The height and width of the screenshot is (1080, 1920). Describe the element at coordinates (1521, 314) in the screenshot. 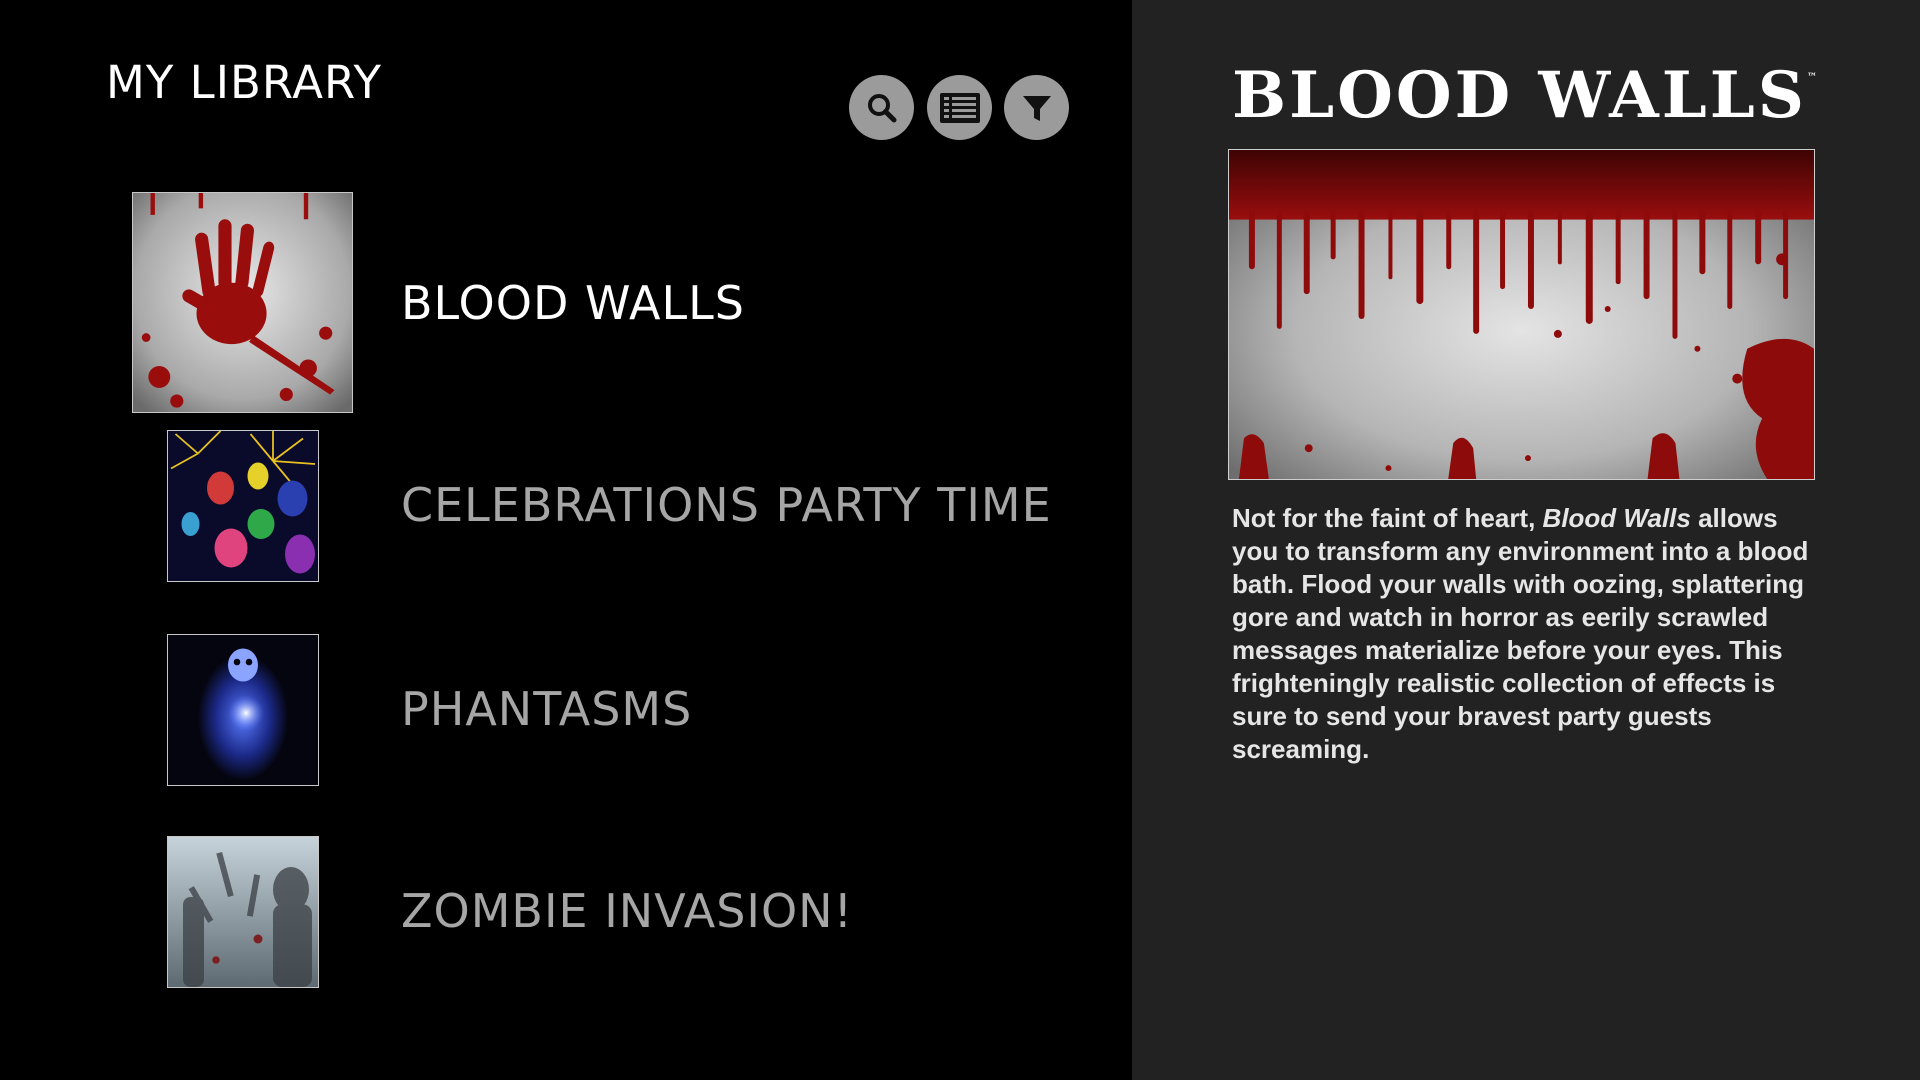

I see `detail-hero-image` at that location.